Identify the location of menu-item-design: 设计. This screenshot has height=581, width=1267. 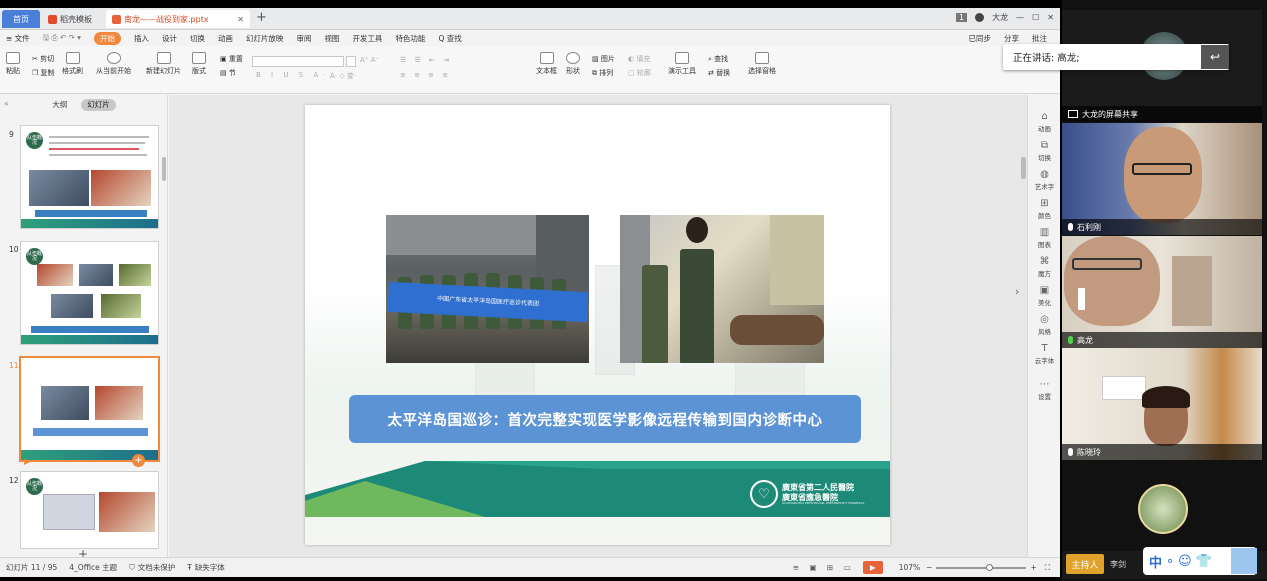
(169, 38).